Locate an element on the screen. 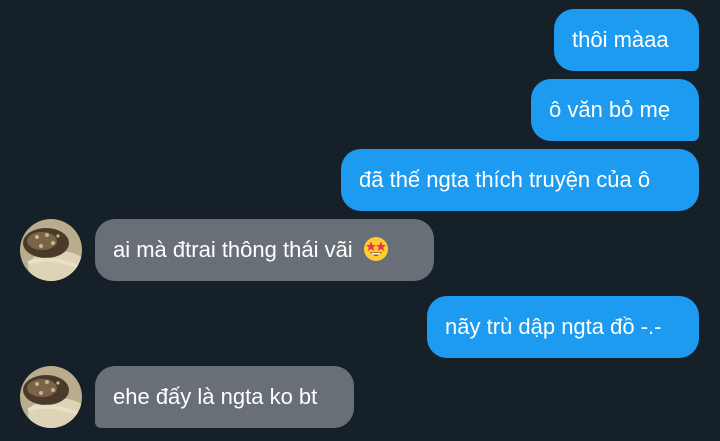  message-text: nãy trù dập ngta đồ -.- is located at coordinates (553, 326).